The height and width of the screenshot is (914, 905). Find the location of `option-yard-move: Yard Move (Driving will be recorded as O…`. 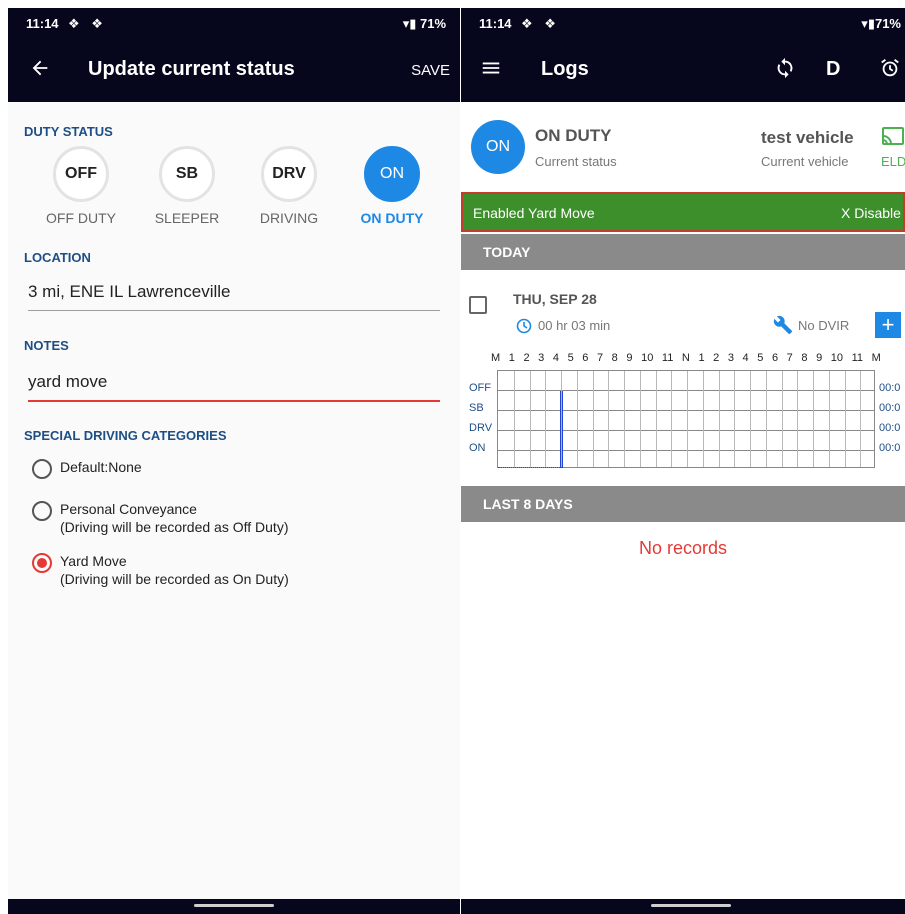

option-yard-move: Yard Move (Driving will be recorded as O… is located at coordinates (160, 570).